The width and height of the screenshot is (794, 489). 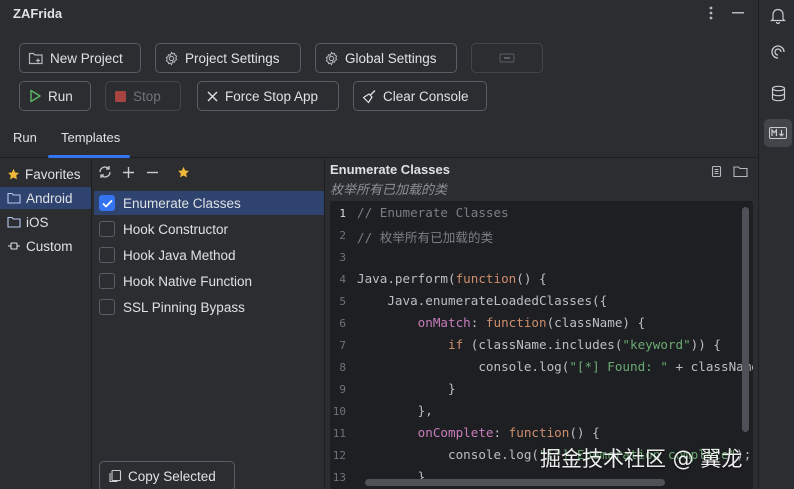 I want to click on code-line: if (className.includes("keyword")) {, so click(x=539, y=344).